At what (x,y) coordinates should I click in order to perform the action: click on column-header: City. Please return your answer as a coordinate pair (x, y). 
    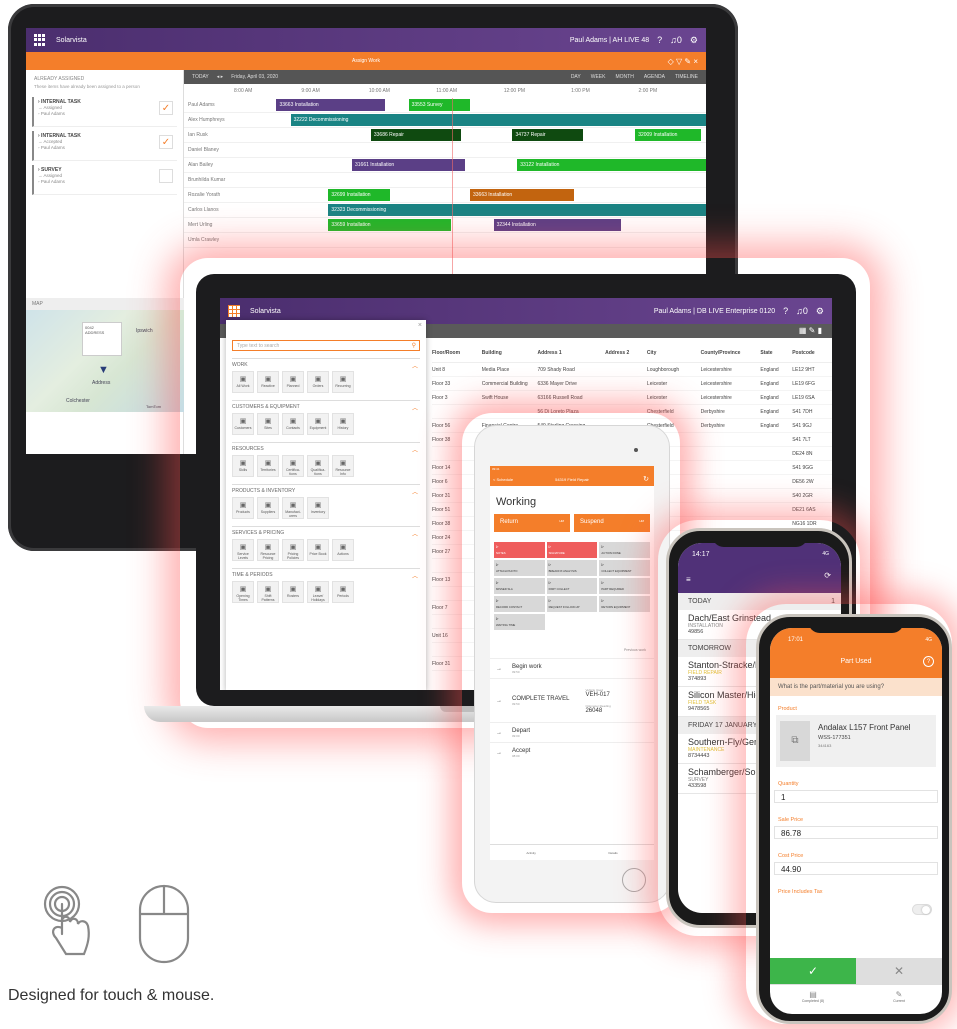
    Looking at the image, I should click on (674, 353).